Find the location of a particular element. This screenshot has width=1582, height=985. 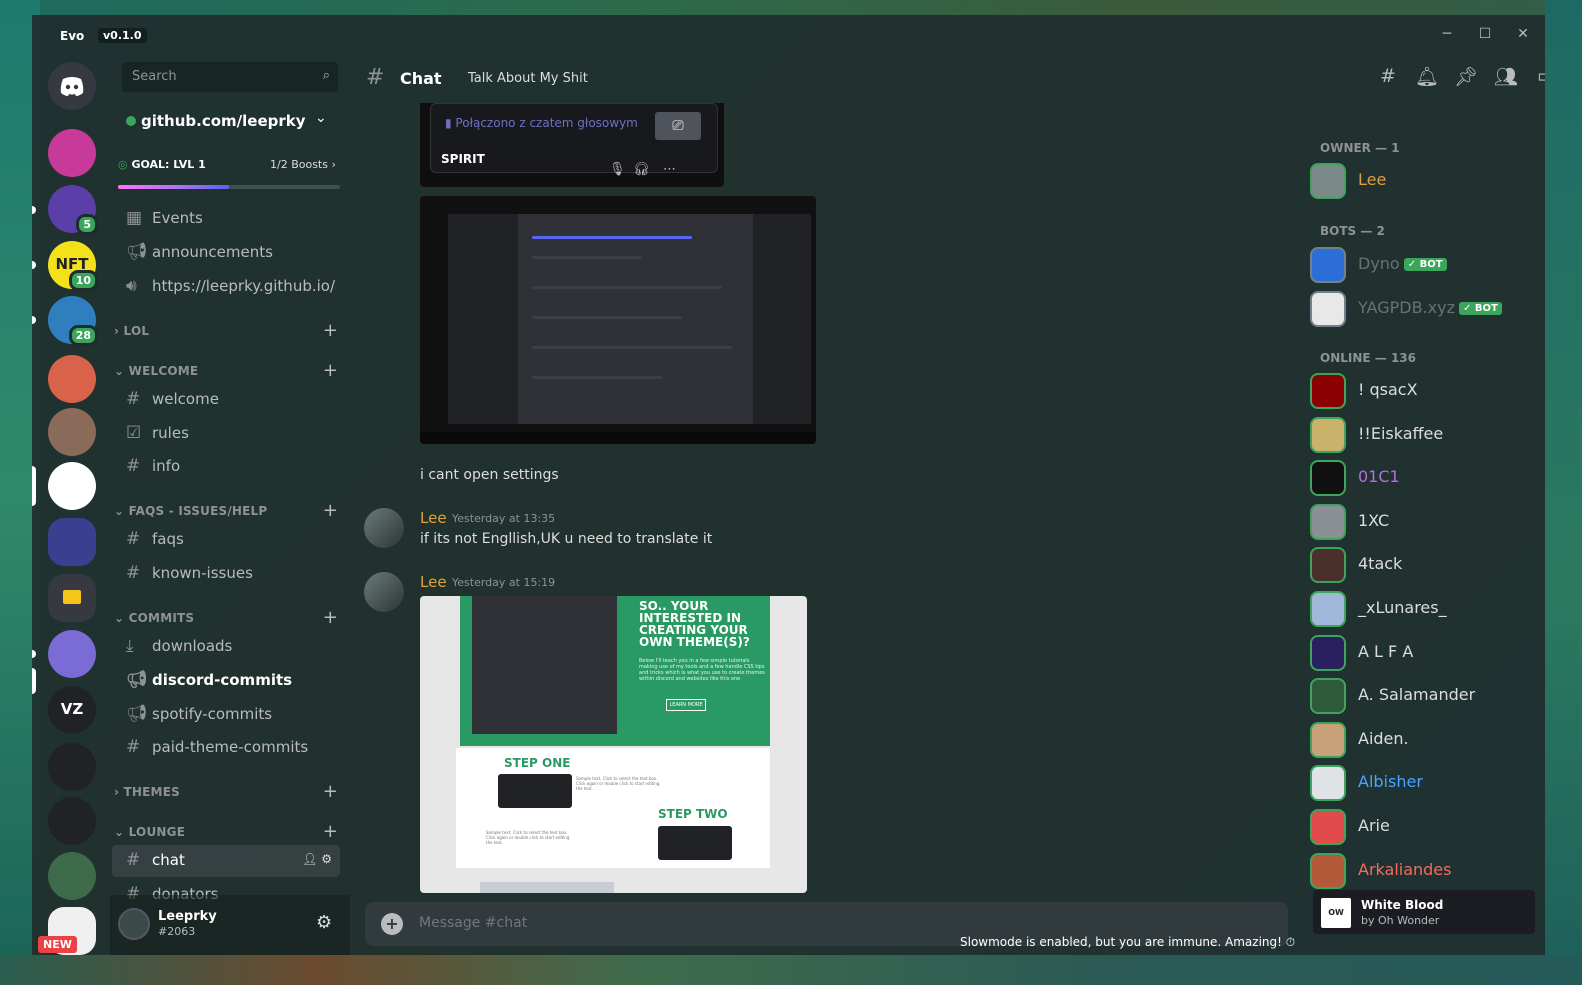

members-icon: 👥︎ is located at coordinates (1506, 76).